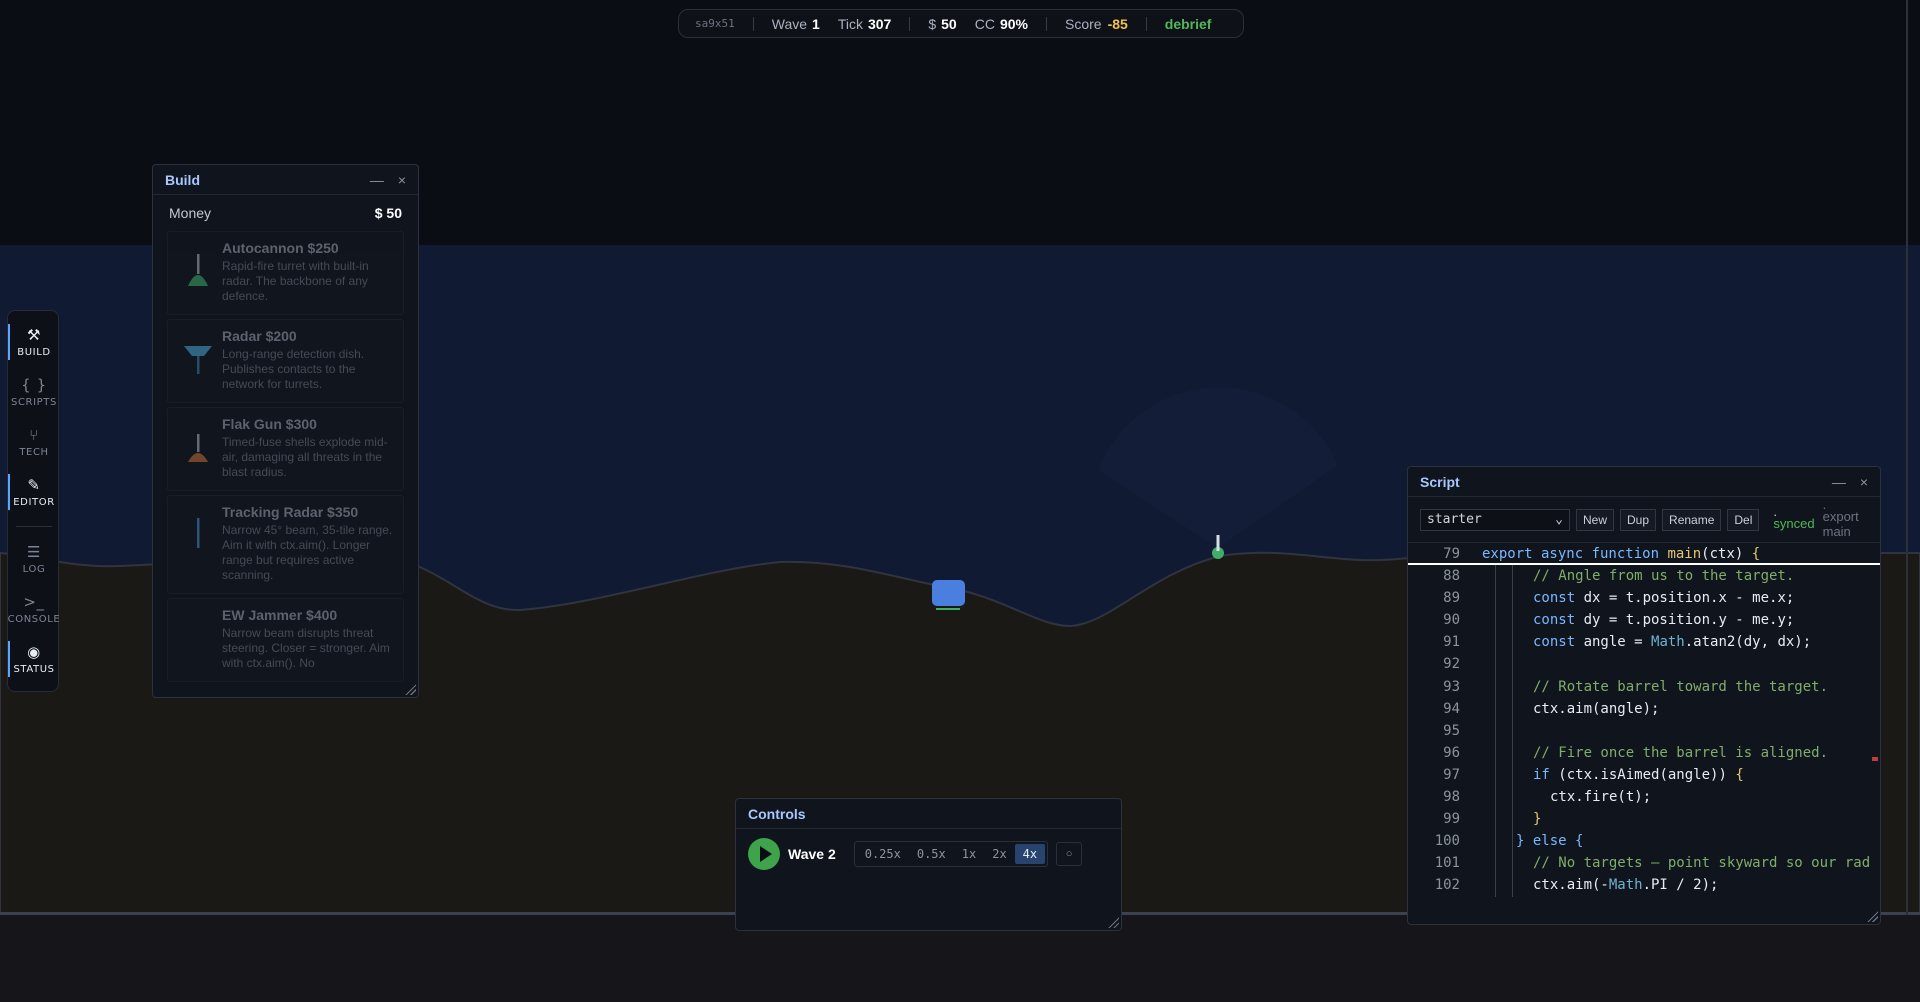 The width and height of the screenshot is (1920, 1002). I want to click on radar-icon, so click(198, 360).